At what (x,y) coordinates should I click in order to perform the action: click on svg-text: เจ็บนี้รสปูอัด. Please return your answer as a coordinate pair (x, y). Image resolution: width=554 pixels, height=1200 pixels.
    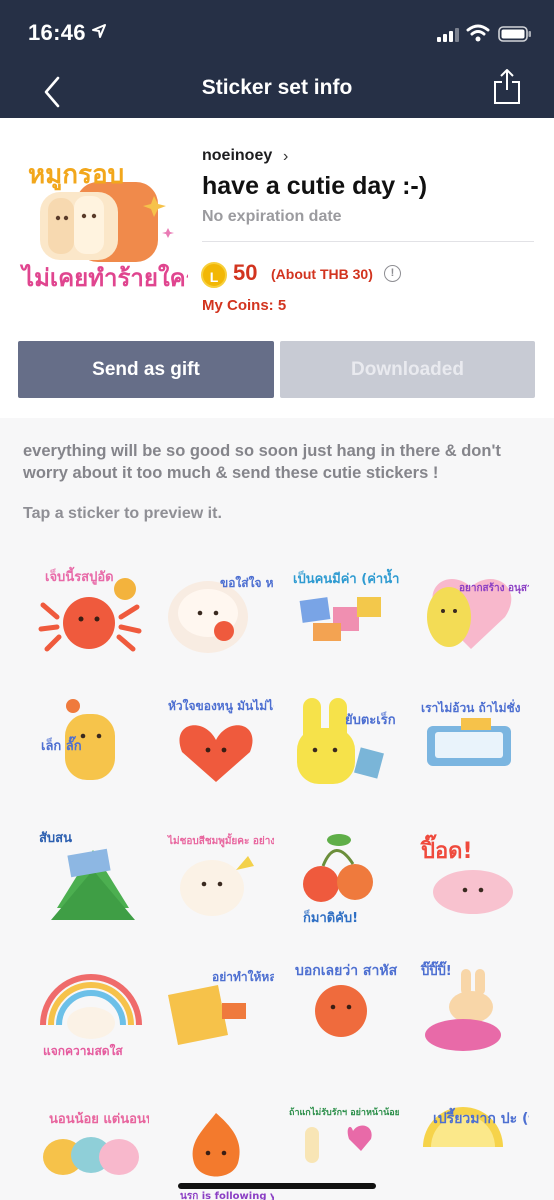
    Looking at the image, I should click on (79, 575).